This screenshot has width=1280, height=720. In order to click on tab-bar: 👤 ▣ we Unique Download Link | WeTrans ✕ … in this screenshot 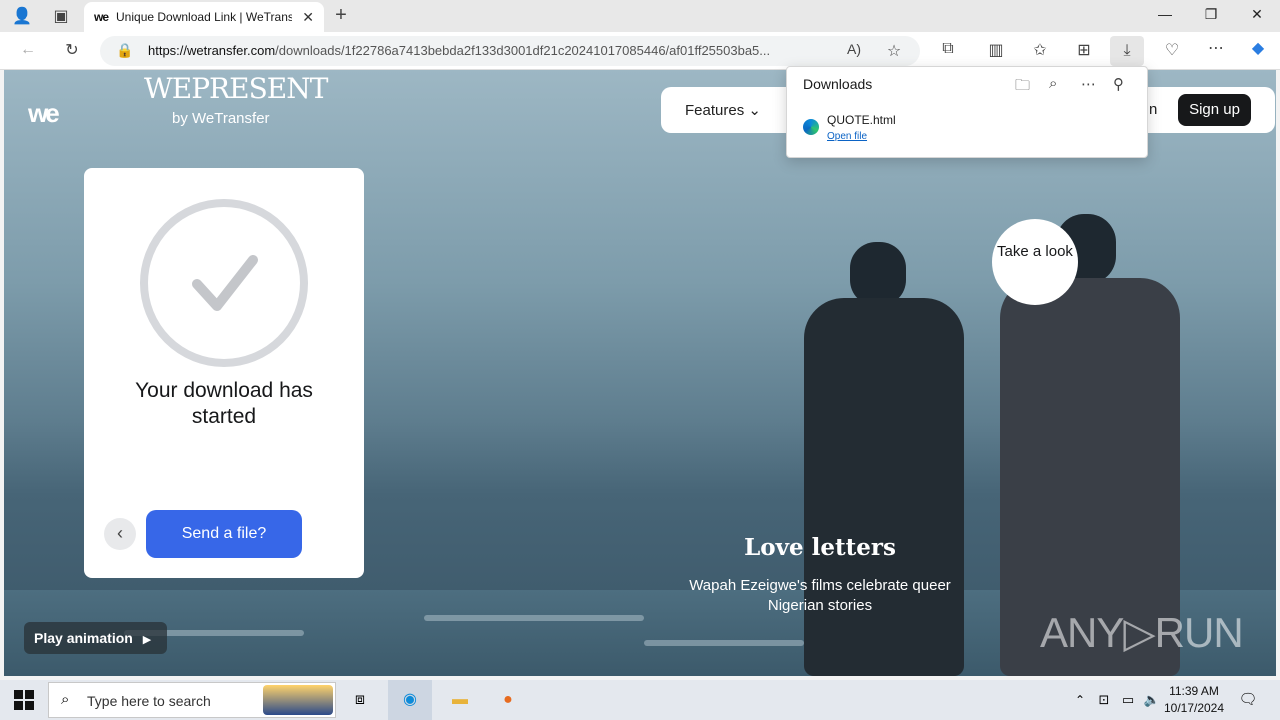, I will do `click(640, 16)`.